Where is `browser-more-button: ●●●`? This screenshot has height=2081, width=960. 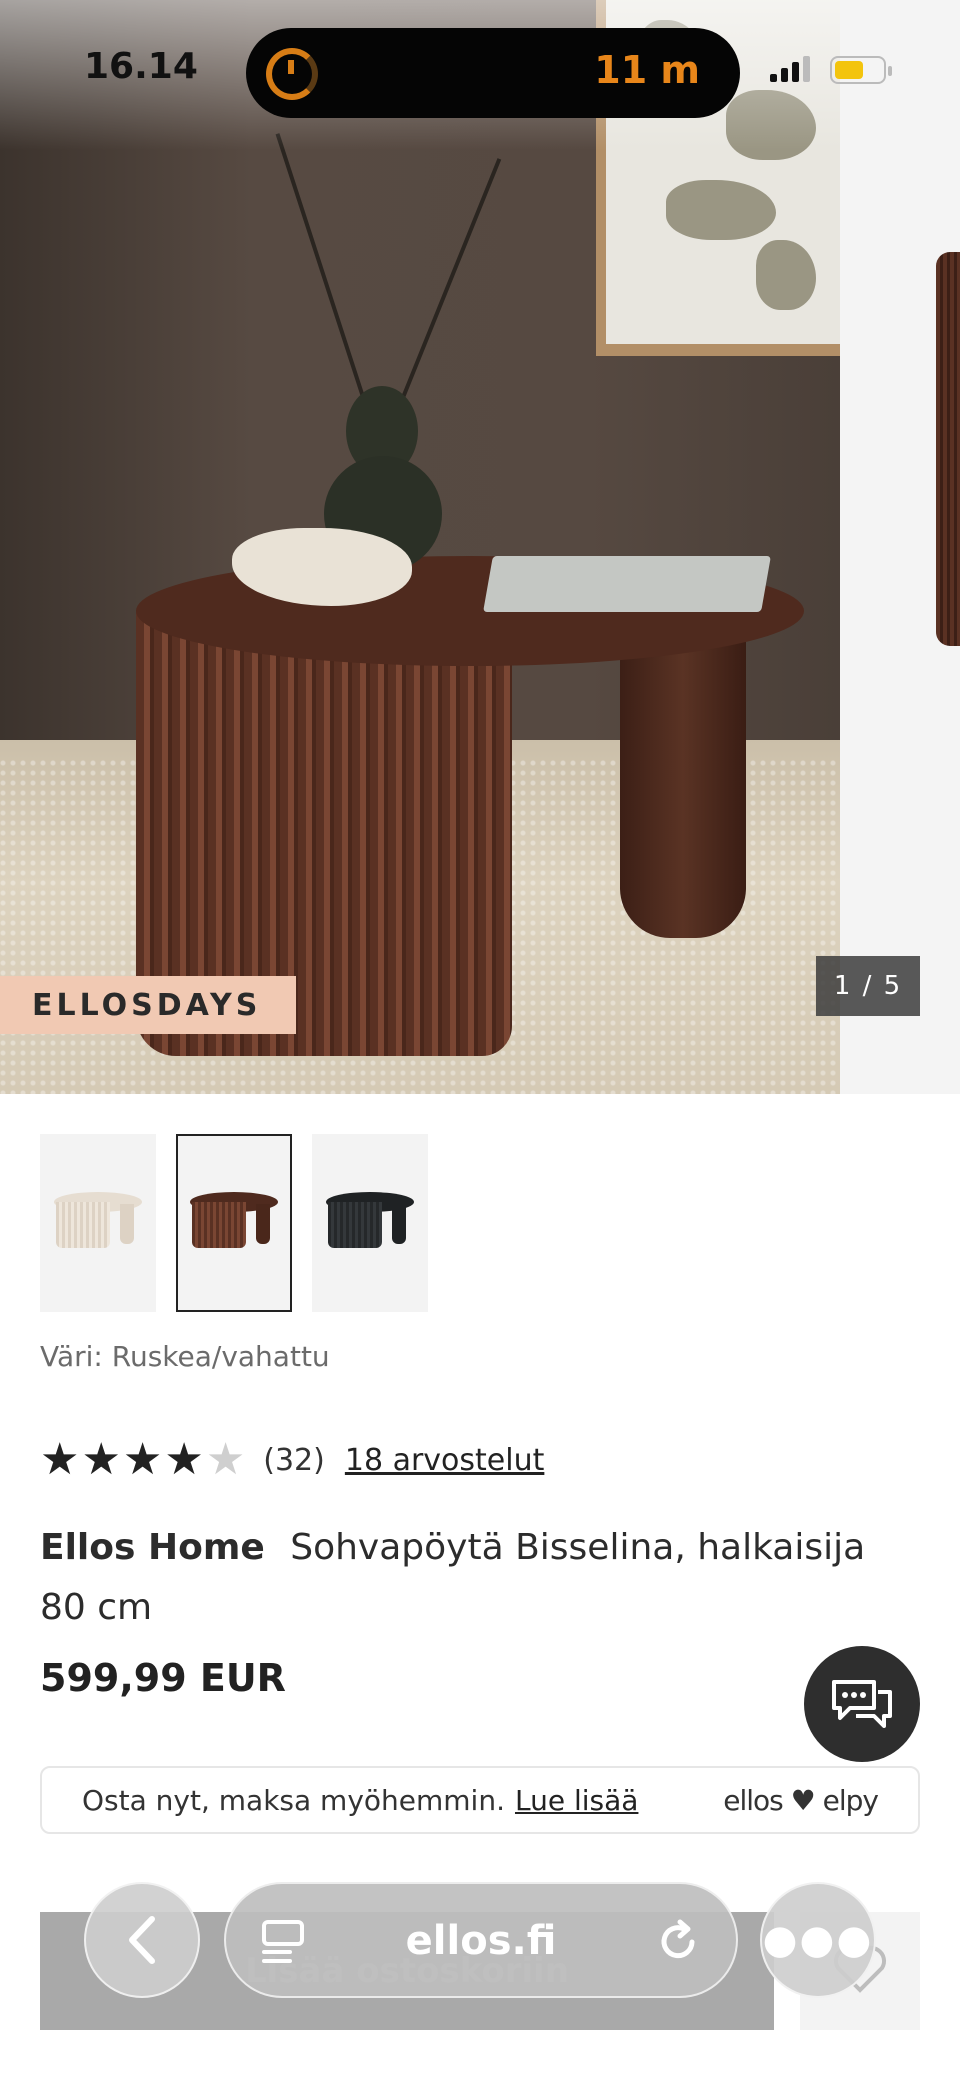
browser-more-button: ●●● is located at coordinates (818, 1940).